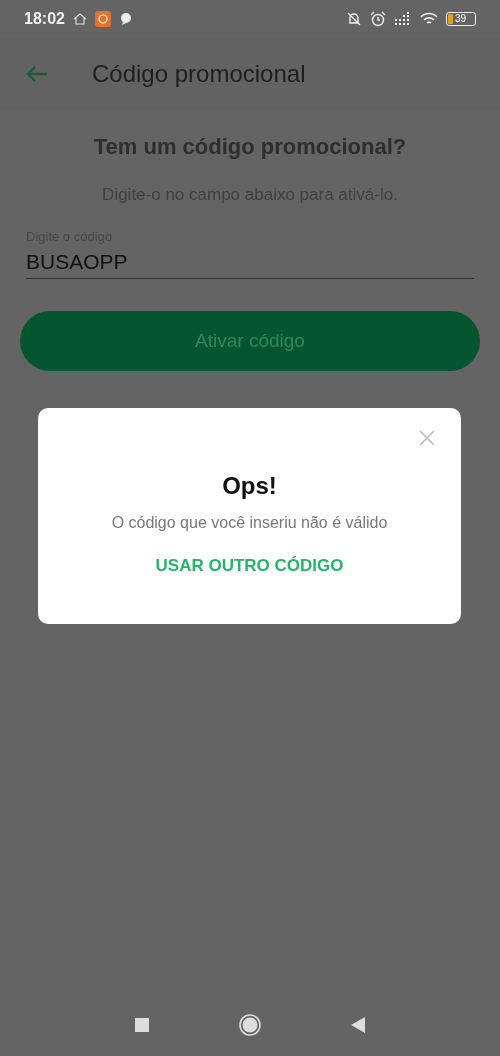 Image resolution: width=500 pixels, height=1056 pixels. Describe the element at coordinates (79, 19) in the screenshot. I see `home-icon` at that location.